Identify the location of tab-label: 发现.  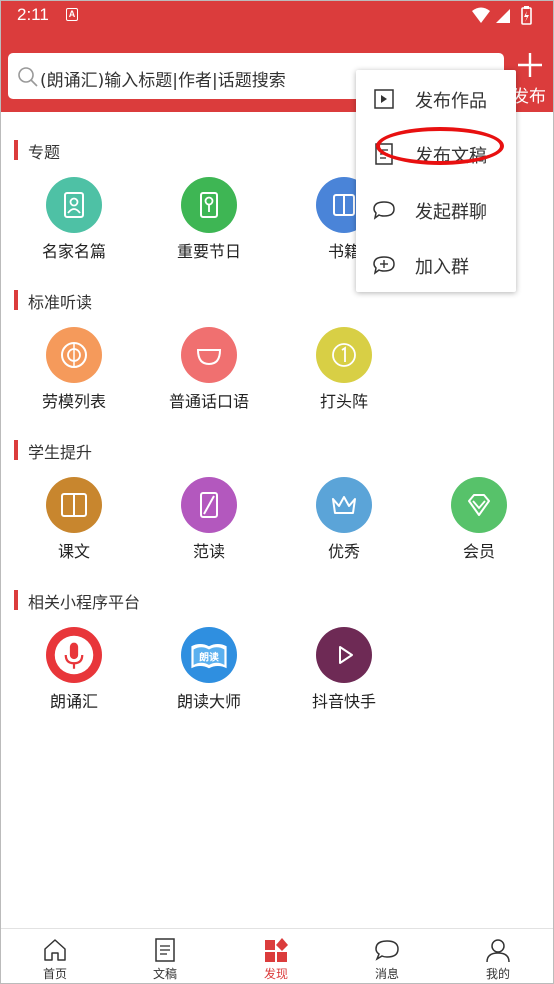
(275, 974).